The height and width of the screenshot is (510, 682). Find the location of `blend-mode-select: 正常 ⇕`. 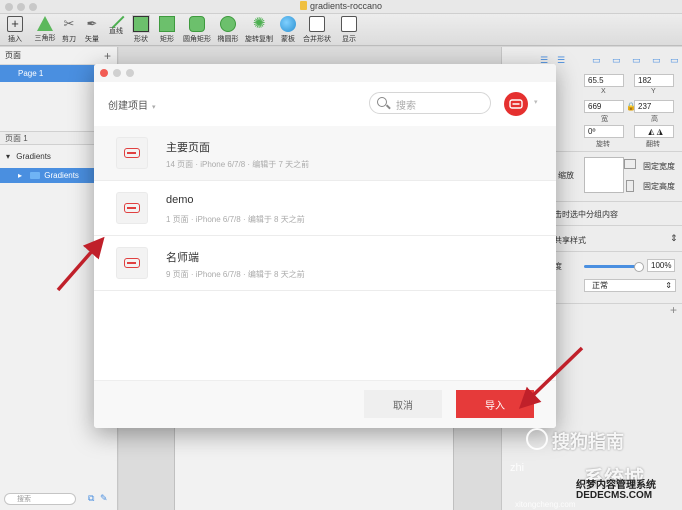

blend-mode-select: 正常 ⇕ is located at coordinates (630, 285).